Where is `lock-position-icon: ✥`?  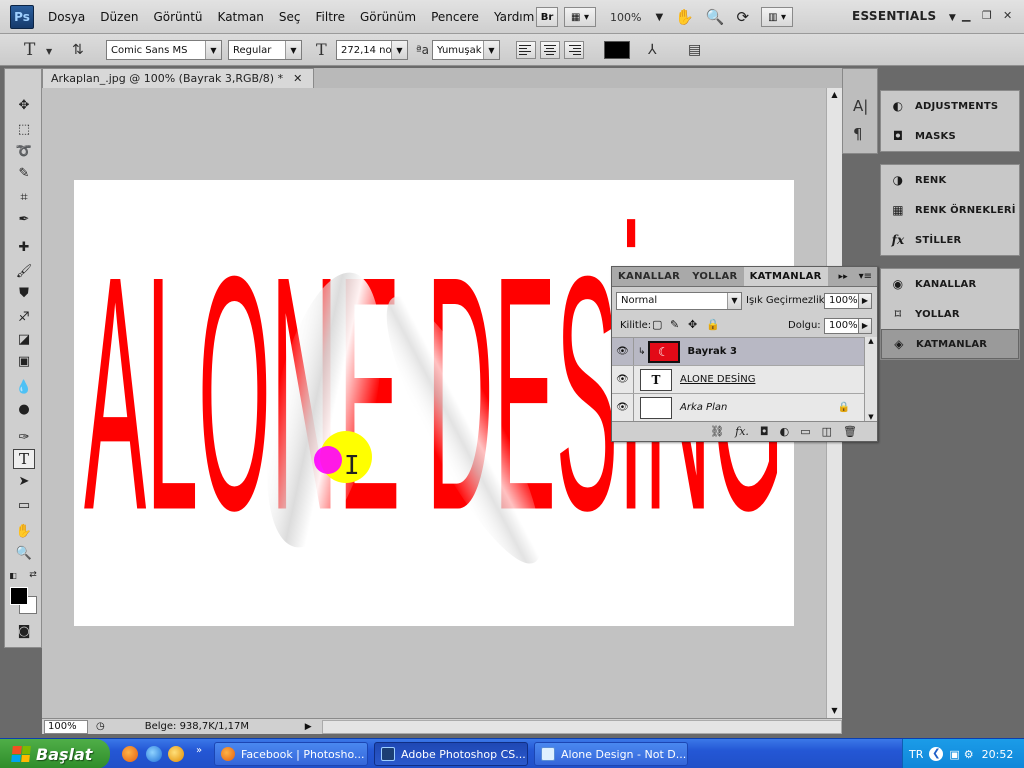 lock-position-icon: ✥ is located at coordinates (692, 324).